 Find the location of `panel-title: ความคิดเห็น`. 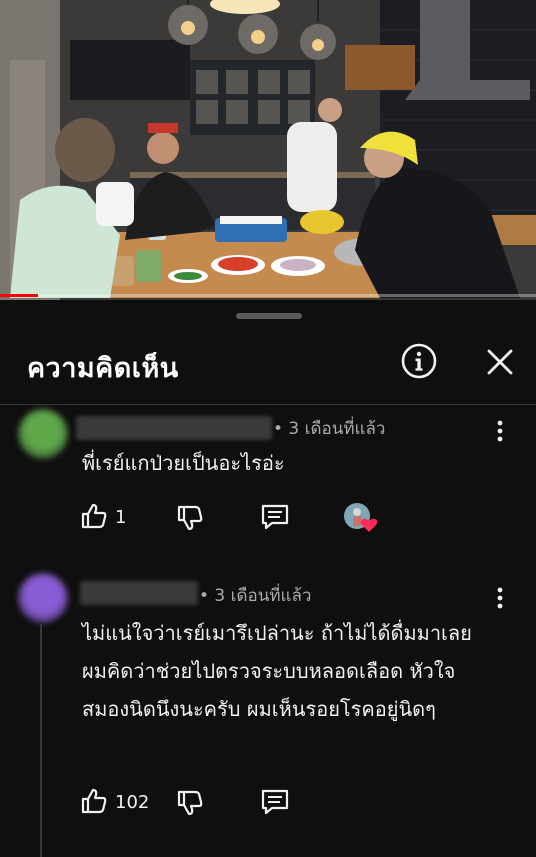

panel-title: ความคิดเห็น is located at coordinates (103, 368).